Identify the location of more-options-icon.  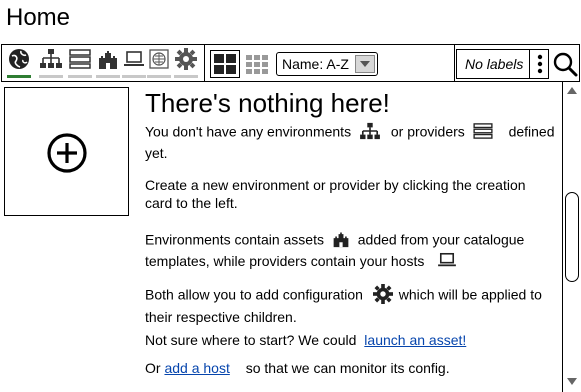
(539, 64).